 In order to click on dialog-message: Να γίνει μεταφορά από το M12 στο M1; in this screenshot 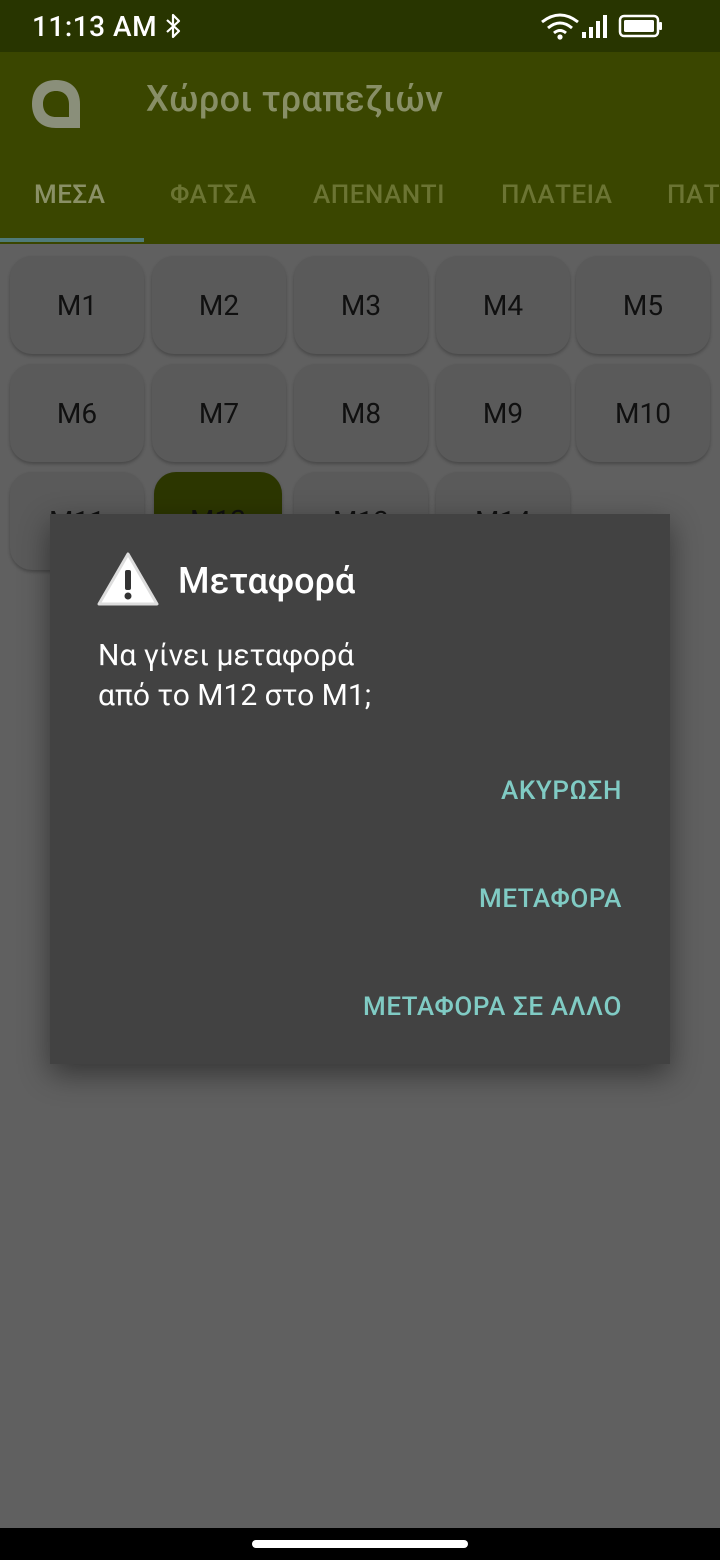, I will do `click(235, 675)`.